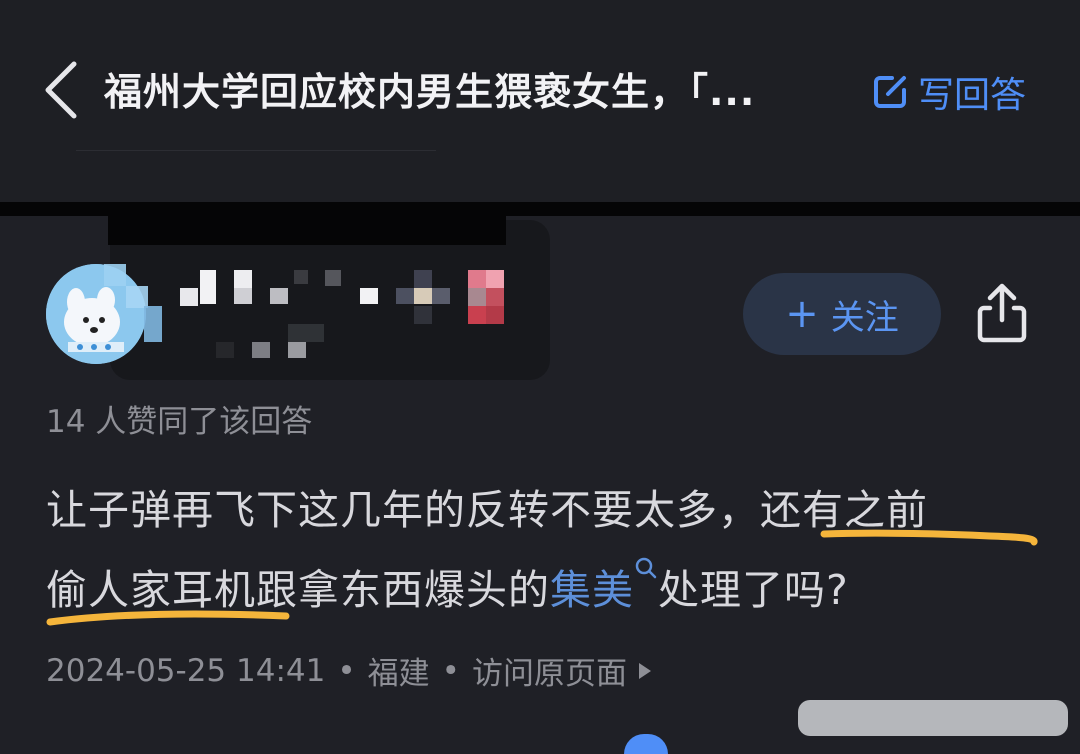  I want to click on like-count: 14 人赞同了该回答, so click(179, 422).